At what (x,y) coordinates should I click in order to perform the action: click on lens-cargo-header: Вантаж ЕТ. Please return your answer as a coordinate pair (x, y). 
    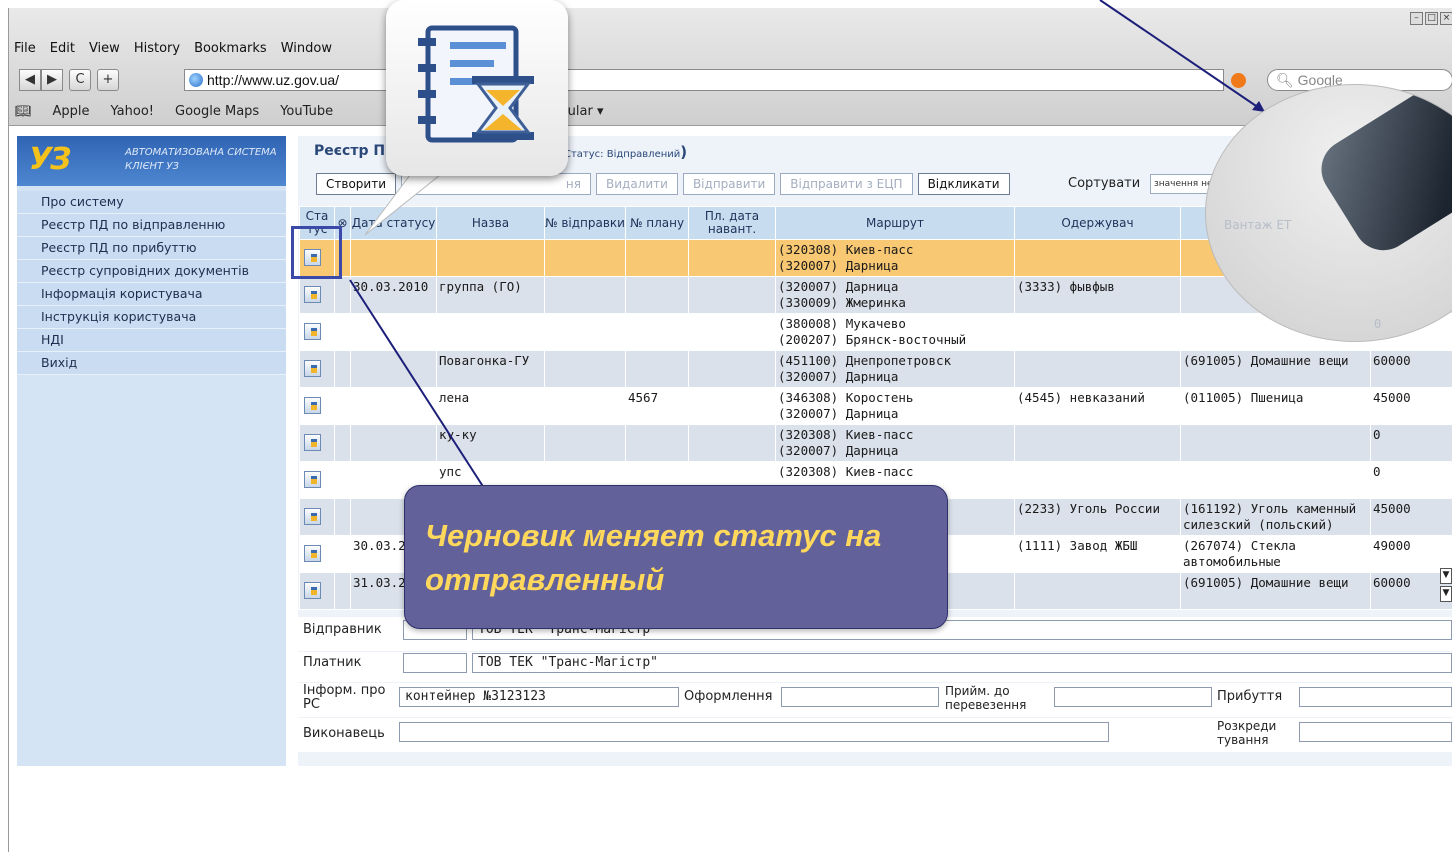
    Looking at the image, I should click on (1258, 225).